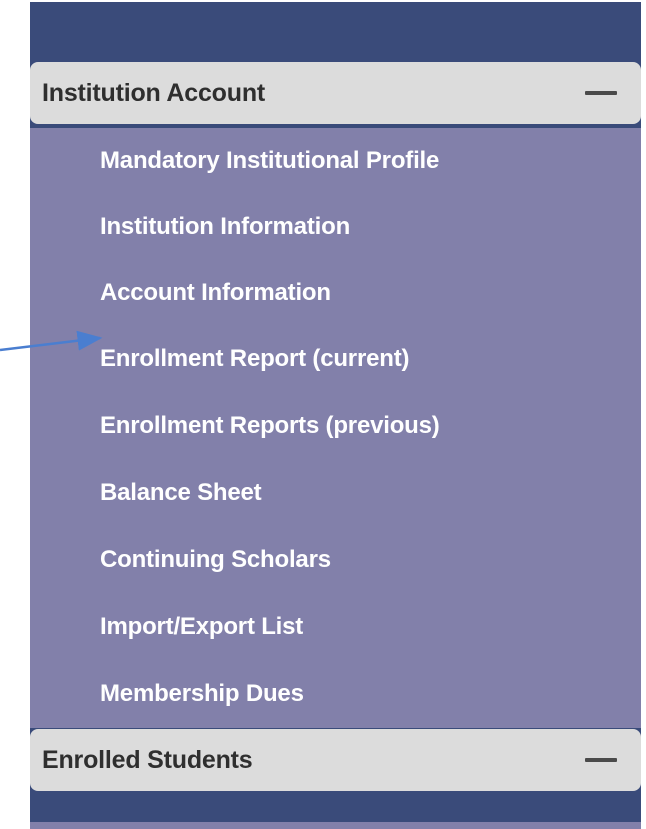 This screenshot has width=646, height=829. I want to click on section-title: Enrolled Students, so click(147, 759).